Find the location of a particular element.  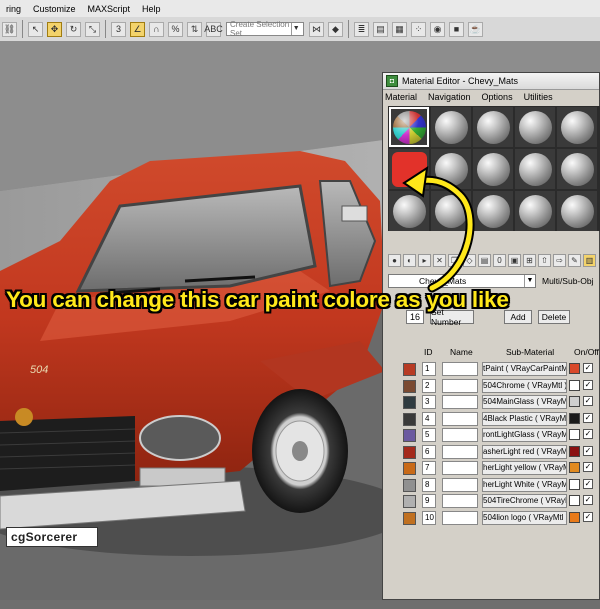

align-icon: ◆ is located at coordinates (335, 29).